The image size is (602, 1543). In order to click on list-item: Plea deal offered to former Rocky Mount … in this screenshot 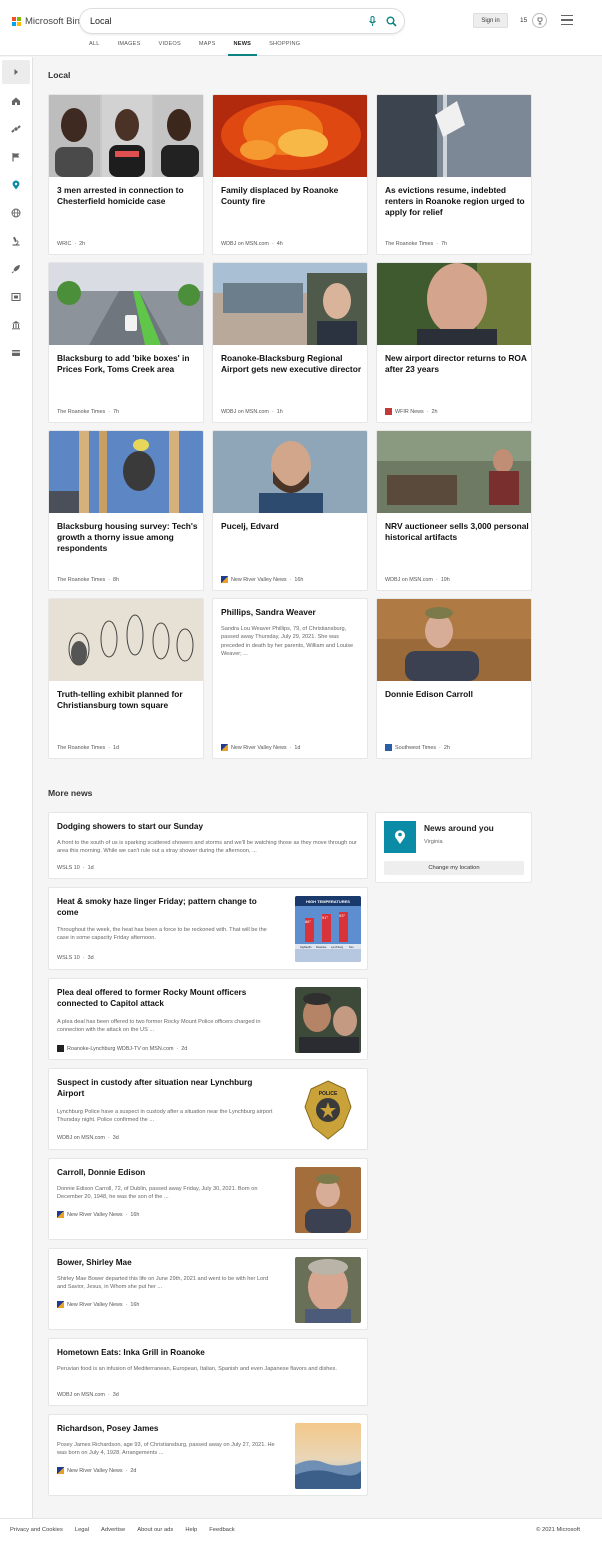, I will do `click(208, 1019)`.